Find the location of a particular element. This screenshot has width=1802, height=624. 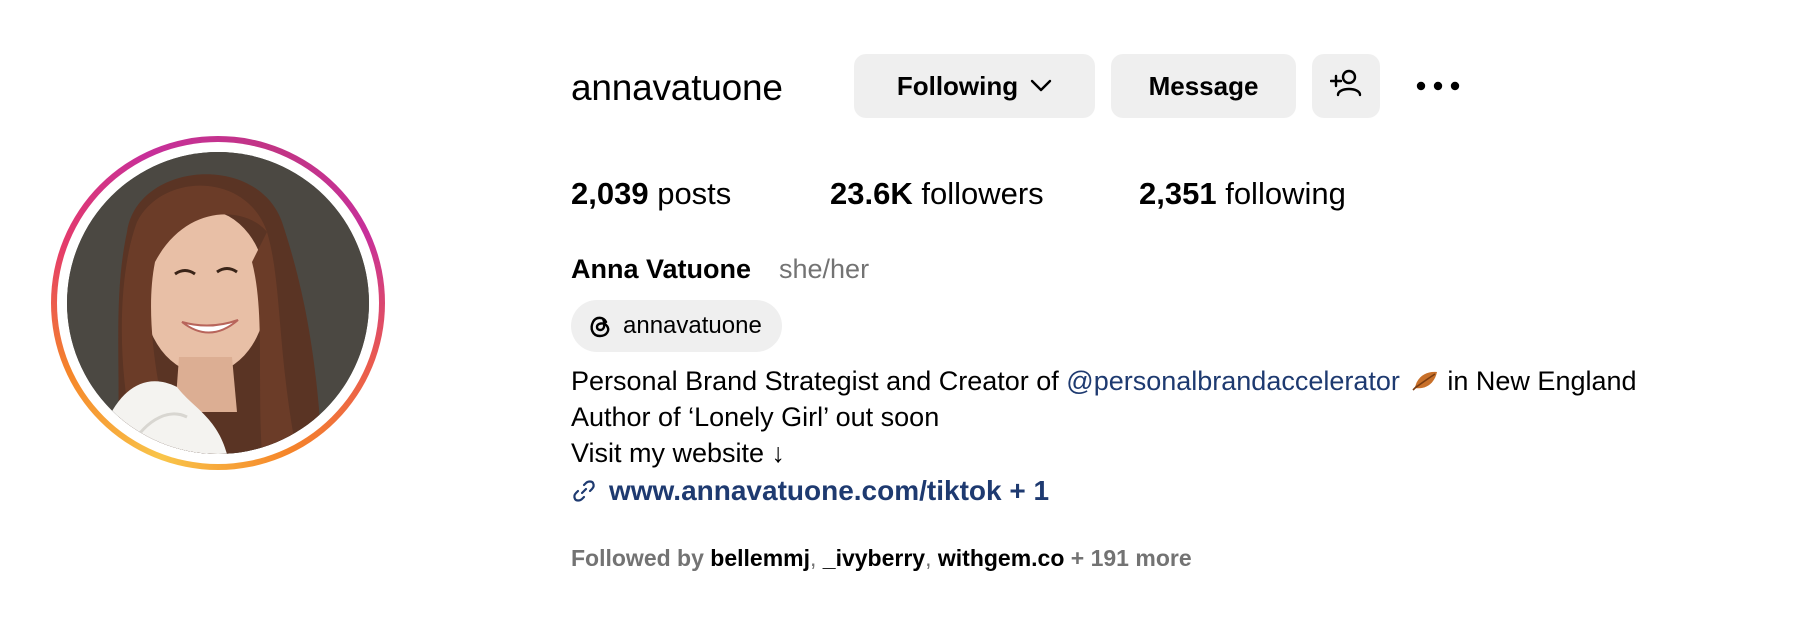

fallen-leaf-emoji is located at coordinates (1426, 380).